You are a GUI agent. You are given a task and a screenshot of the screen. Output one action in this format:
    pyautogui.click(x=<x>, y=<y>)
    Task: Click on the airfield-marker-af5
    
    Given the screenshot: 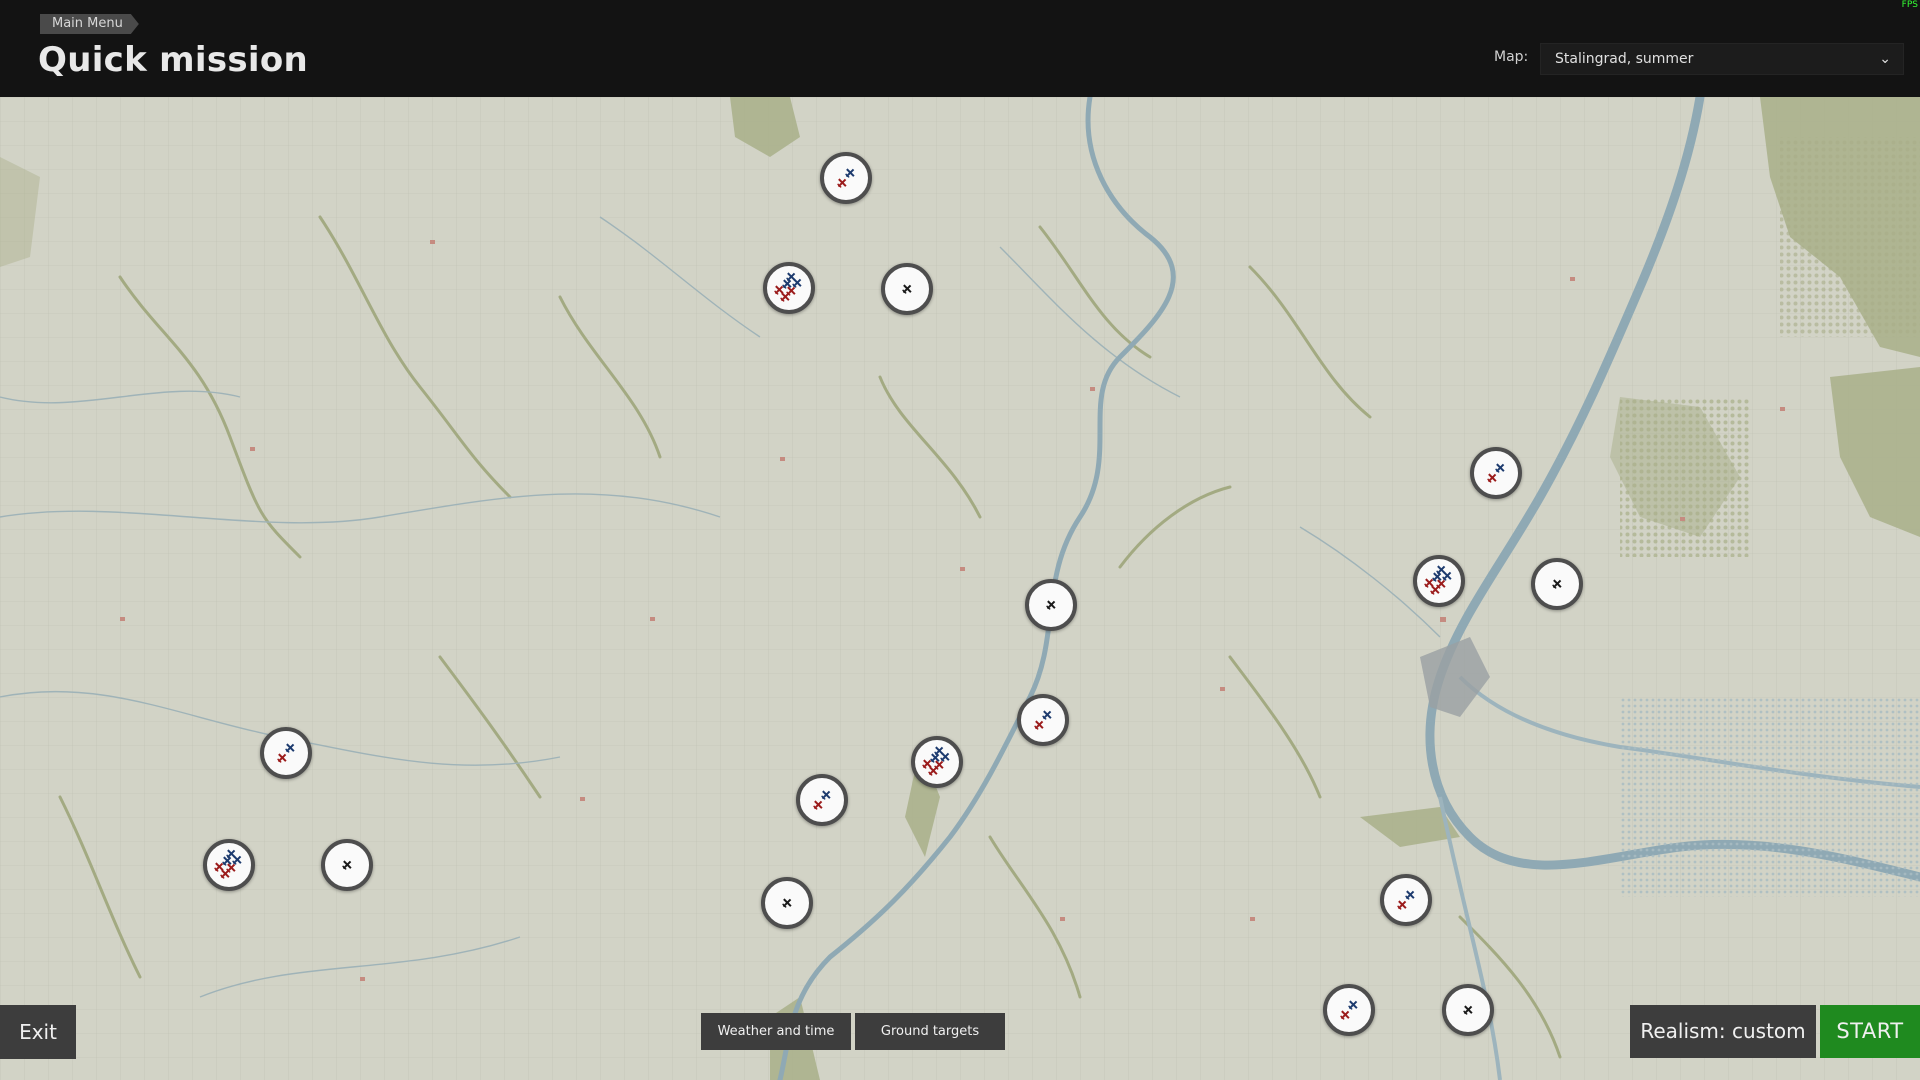 What is the action you would take?
    pyautogui.click(x=1439, y=581)
    